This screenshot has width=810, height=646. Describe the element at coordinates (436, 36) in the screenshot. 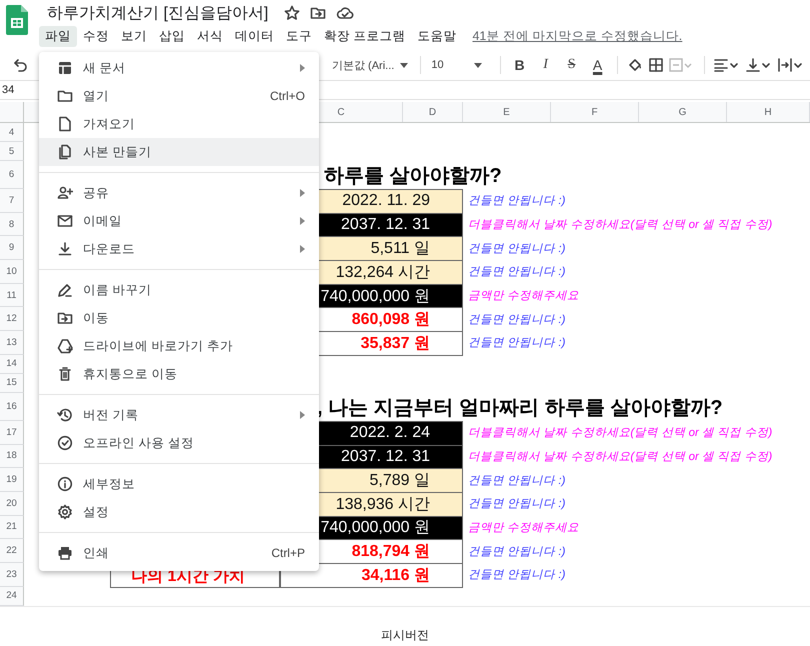

I see `menu-item: 도움말` at that location.